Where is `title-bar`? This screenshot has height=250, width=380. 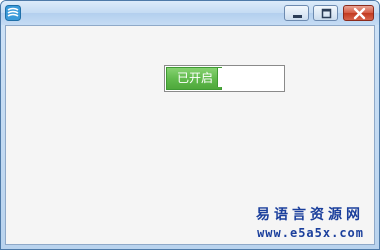
title-bar is located at coordinates (190, 13).